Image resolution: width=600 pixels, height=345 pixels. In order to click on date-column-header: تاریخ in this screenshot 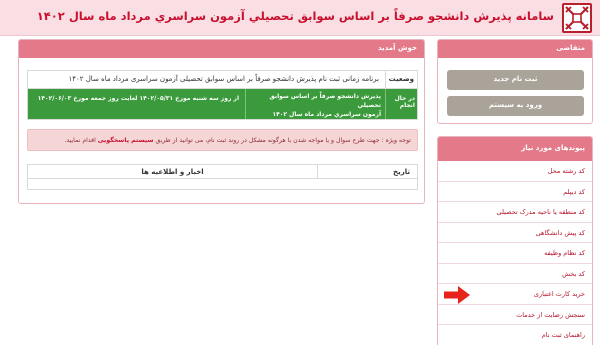, I will do `click(367, 171)`.